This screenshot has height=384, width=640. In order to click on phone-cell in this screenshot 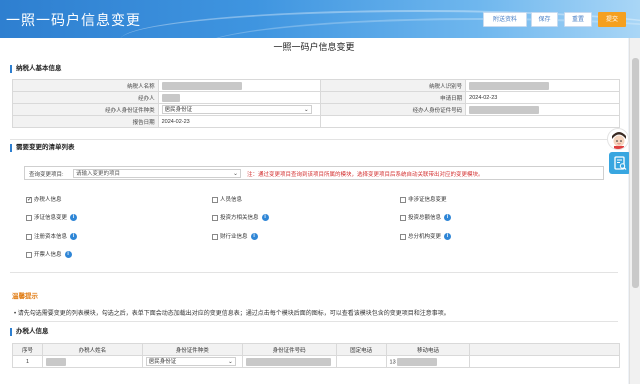, I will do `click(361, 361)`.